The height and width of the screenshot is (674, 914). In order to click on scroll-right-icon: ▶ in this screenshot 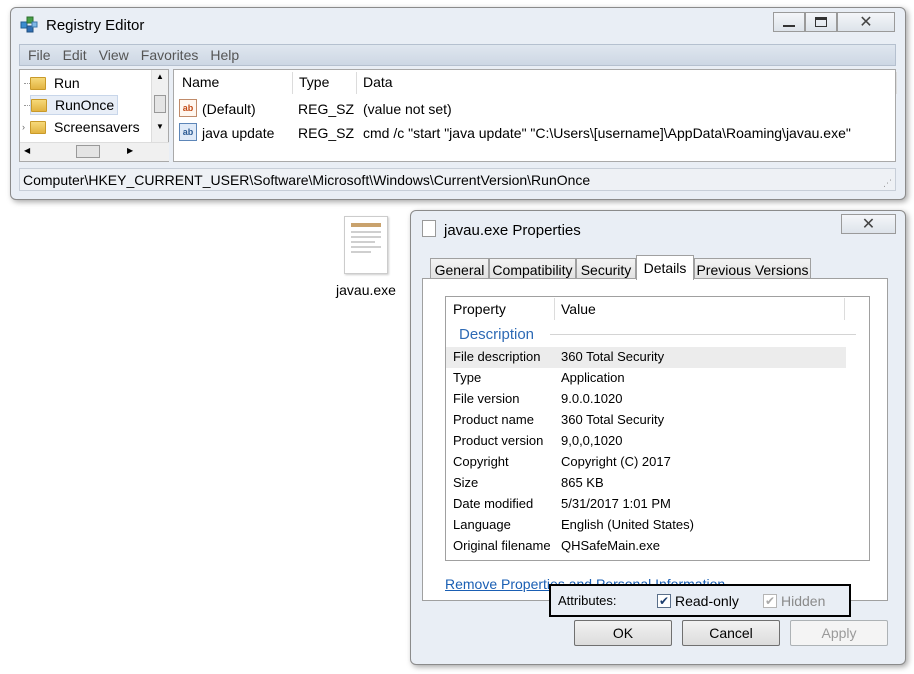, I will do `click(130, 150)`.